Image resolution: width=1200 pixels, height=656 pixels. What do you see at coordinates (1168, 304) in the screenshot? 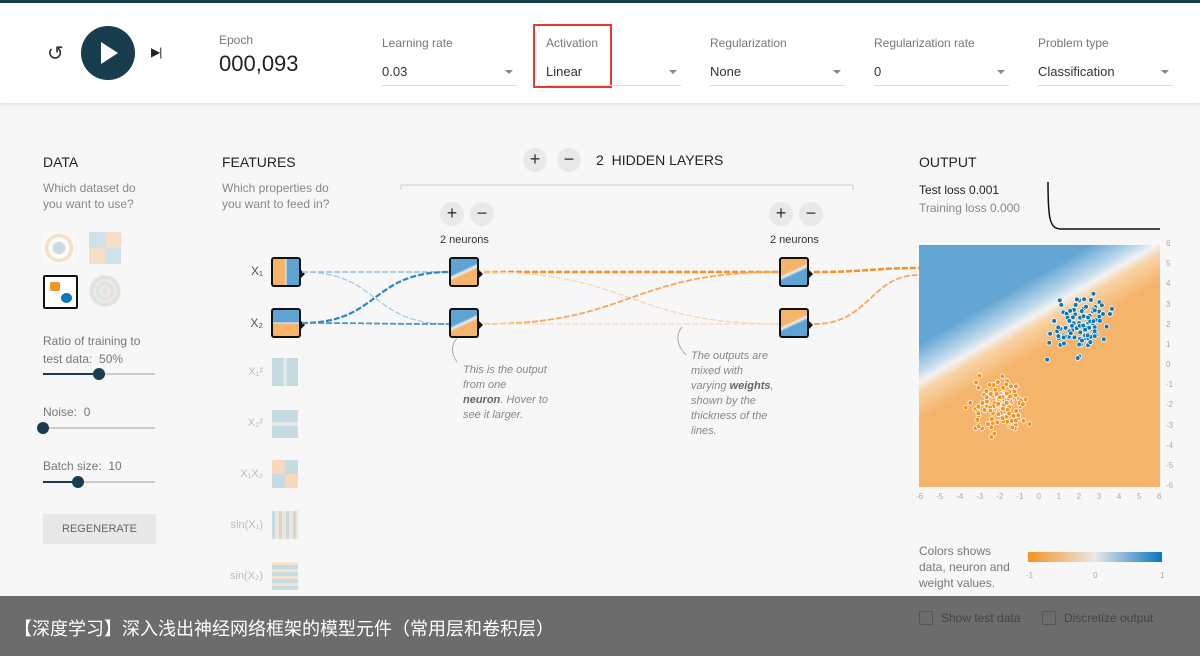
I see `y-tick: 3` at bounding box center [1168, 304].